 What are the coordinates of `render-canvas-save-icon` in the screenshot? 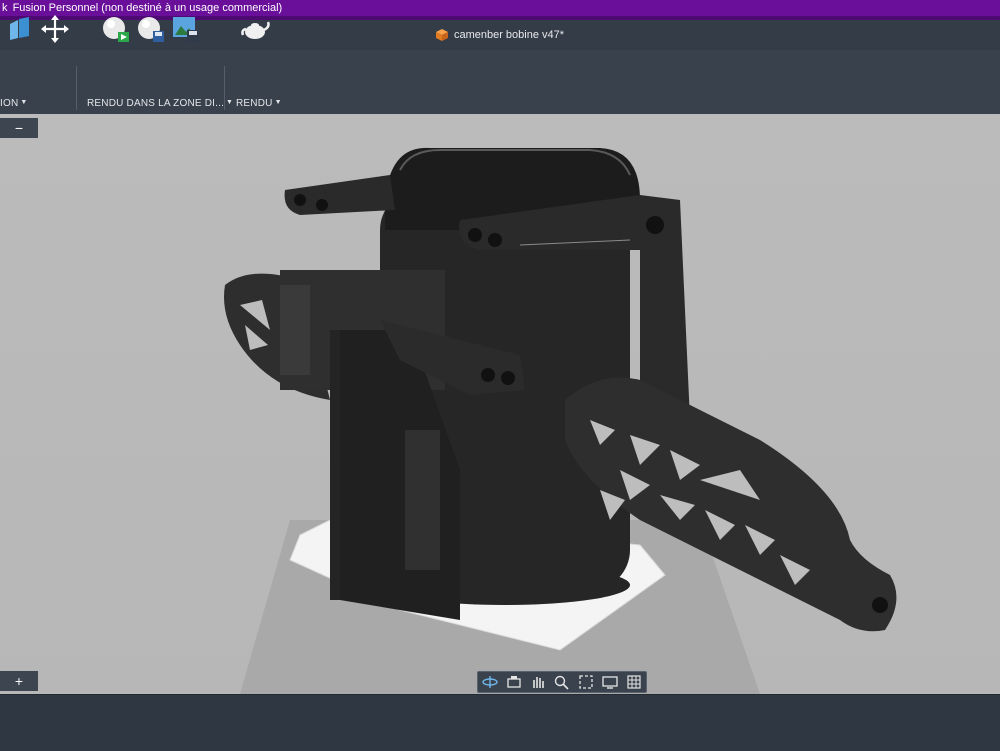 It's located at (151, 29).